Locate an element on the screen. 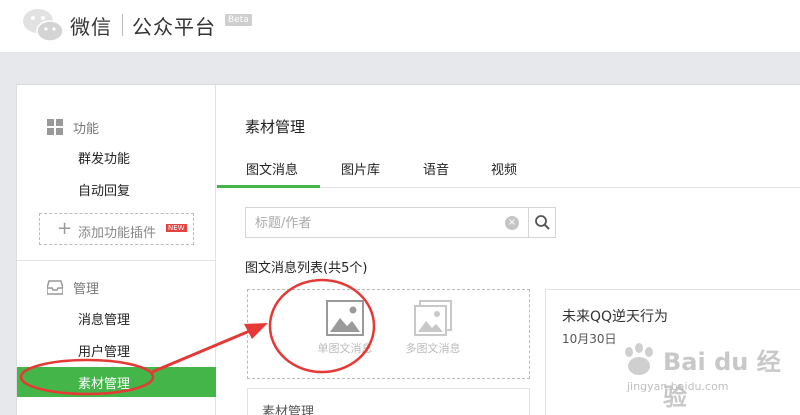  create-option-label: 单图文消息 is located at coordinates (345, 348).